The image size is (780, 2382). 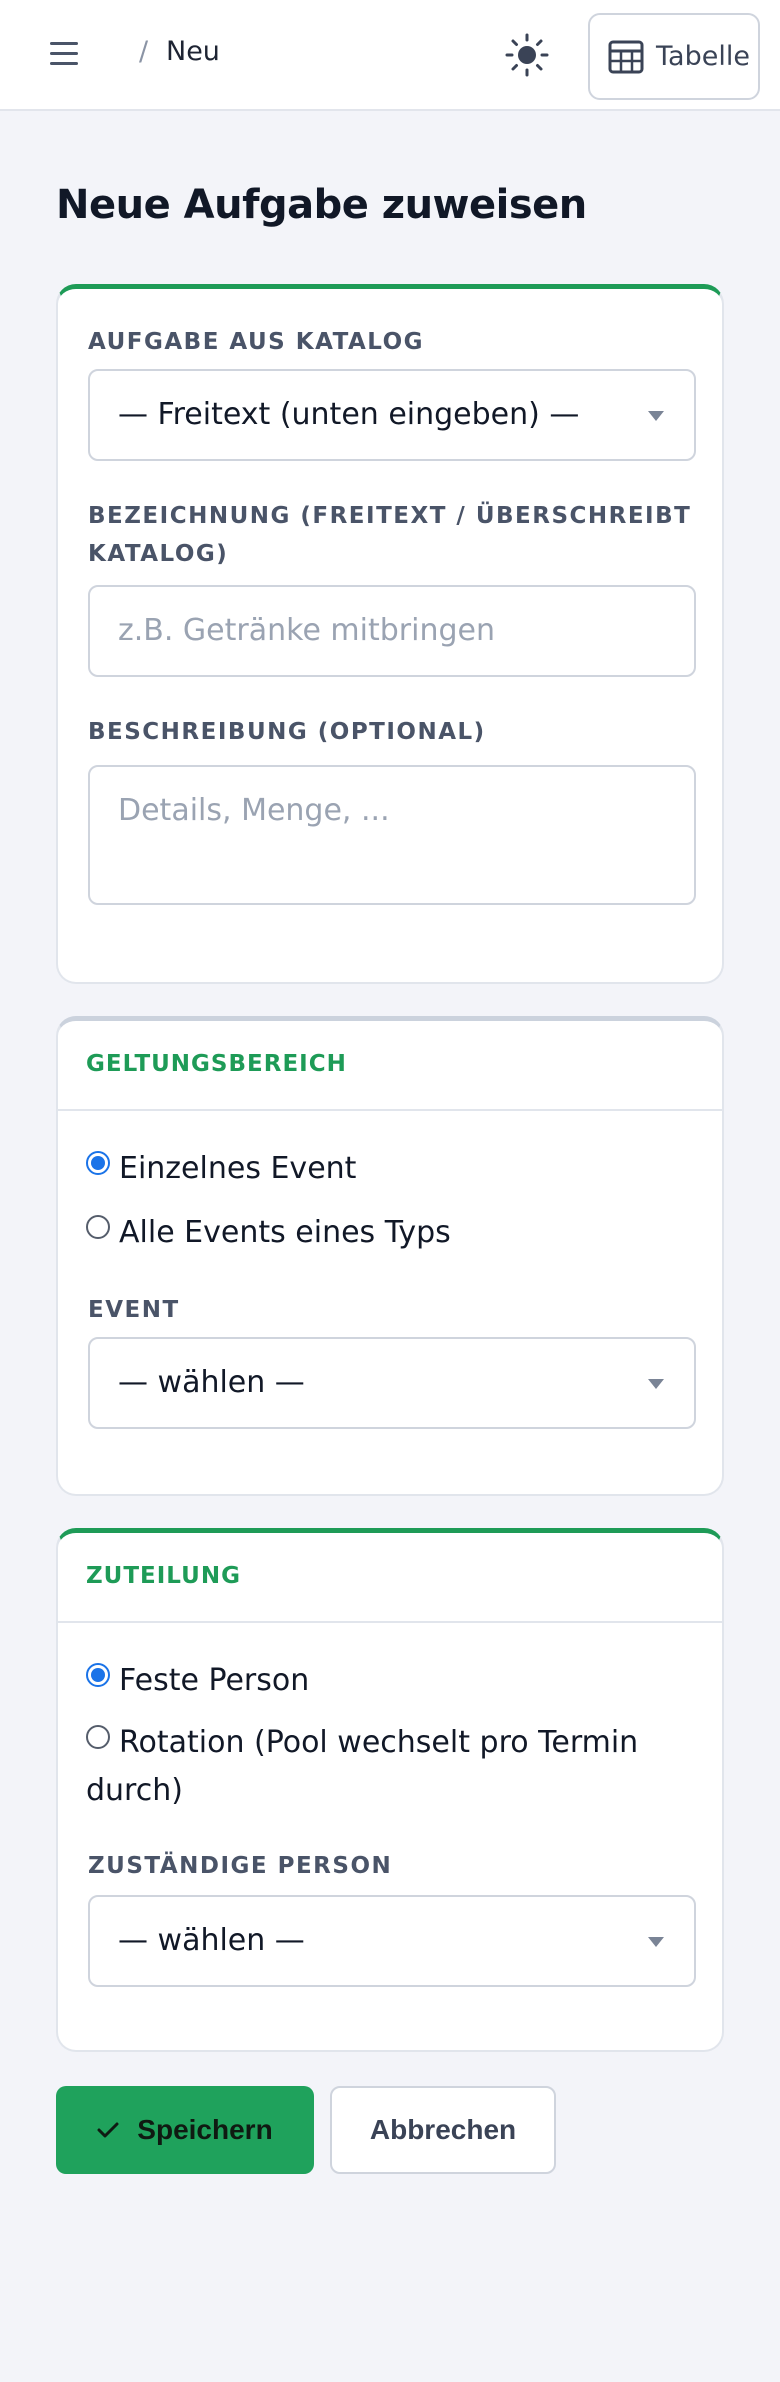 What do you see at coordinates (211, 1382) in the screenshot?
I see `event-select-value: — wählen —` at bounding box center [211, 1382].